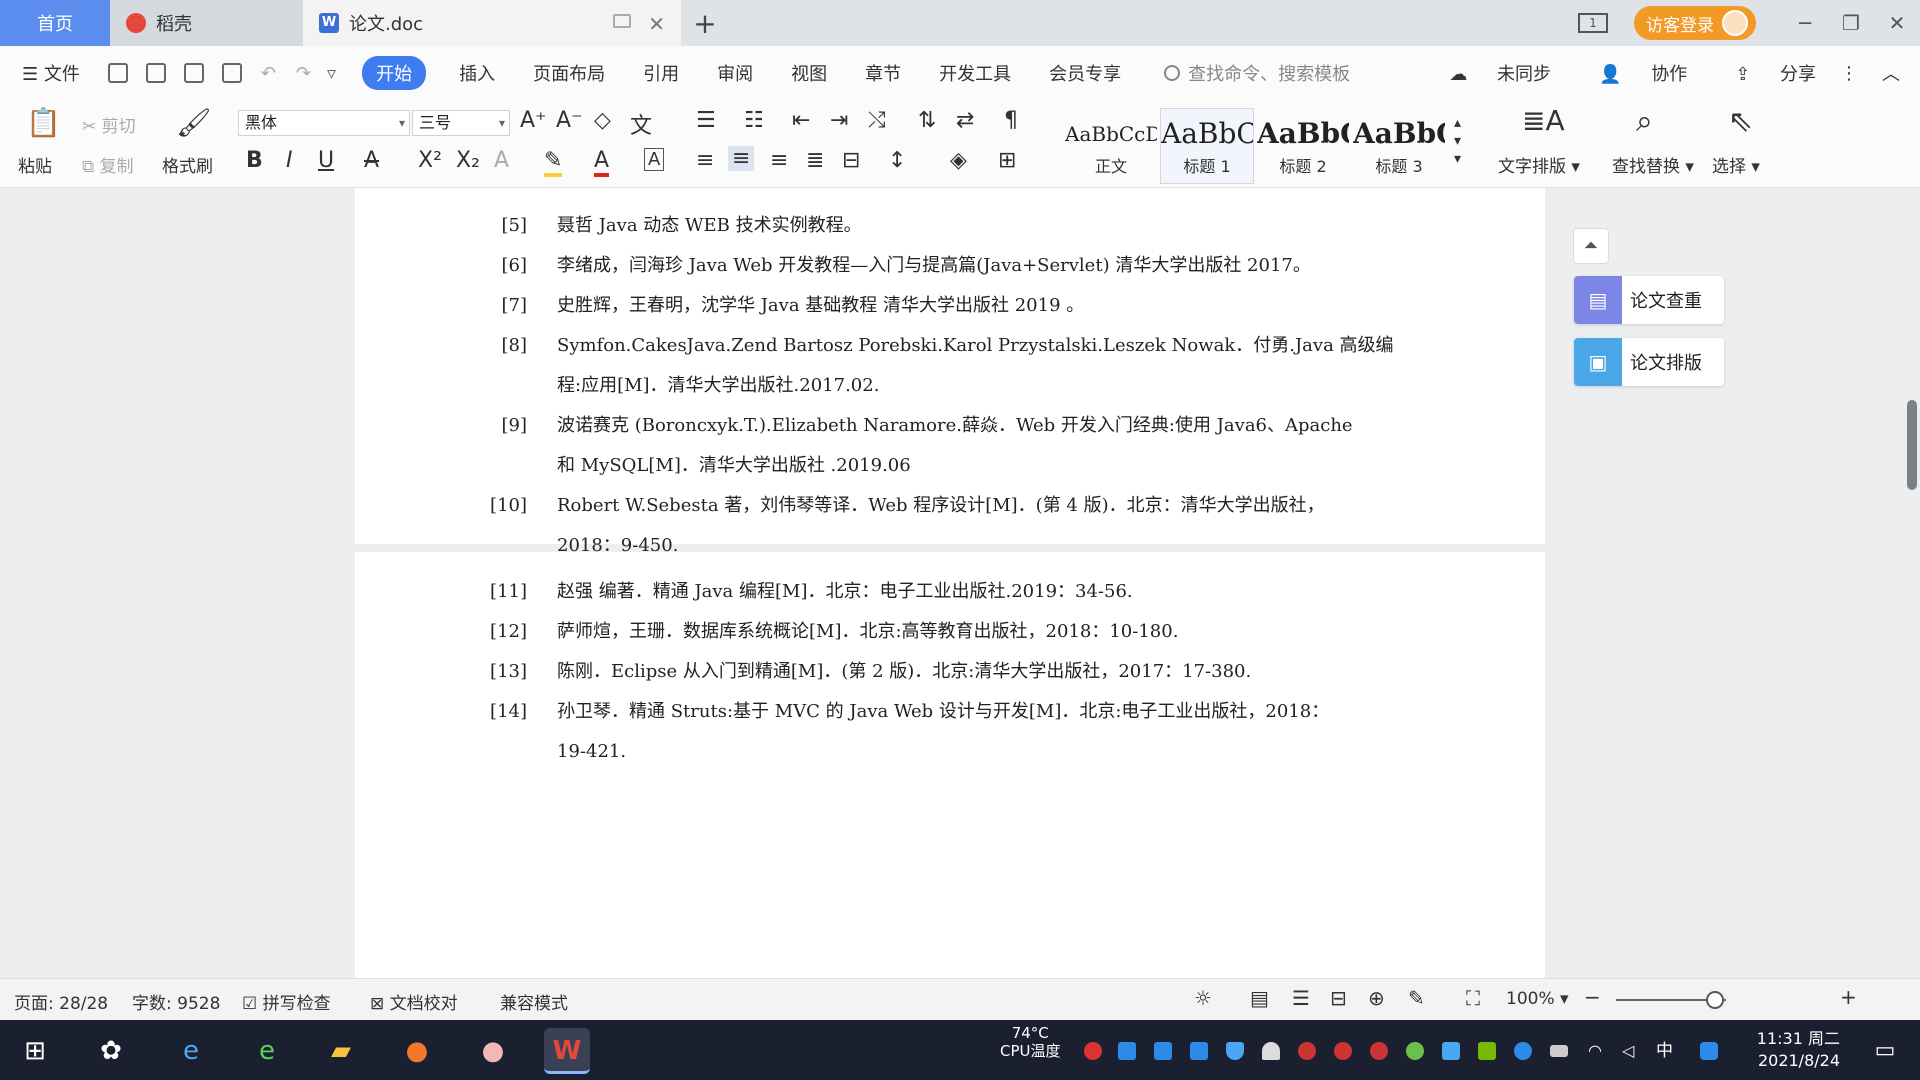  What do you see at coordinates (289, 160) in the screenshot?
I see `italic-icon: I` at bounding box center [289, 160].